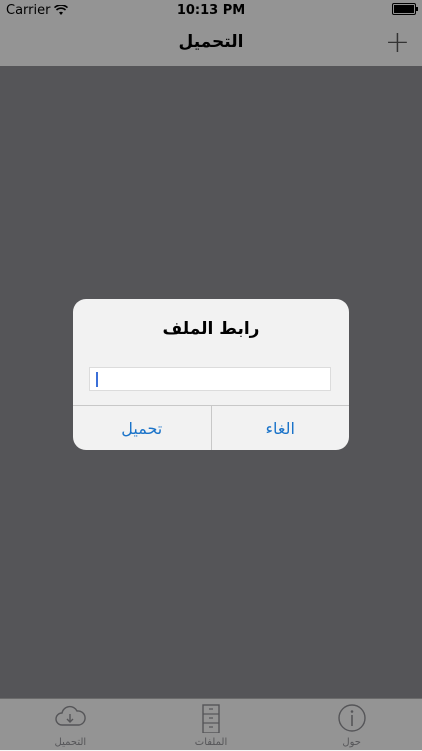  I want to click on text-caret, so click(97, 379).